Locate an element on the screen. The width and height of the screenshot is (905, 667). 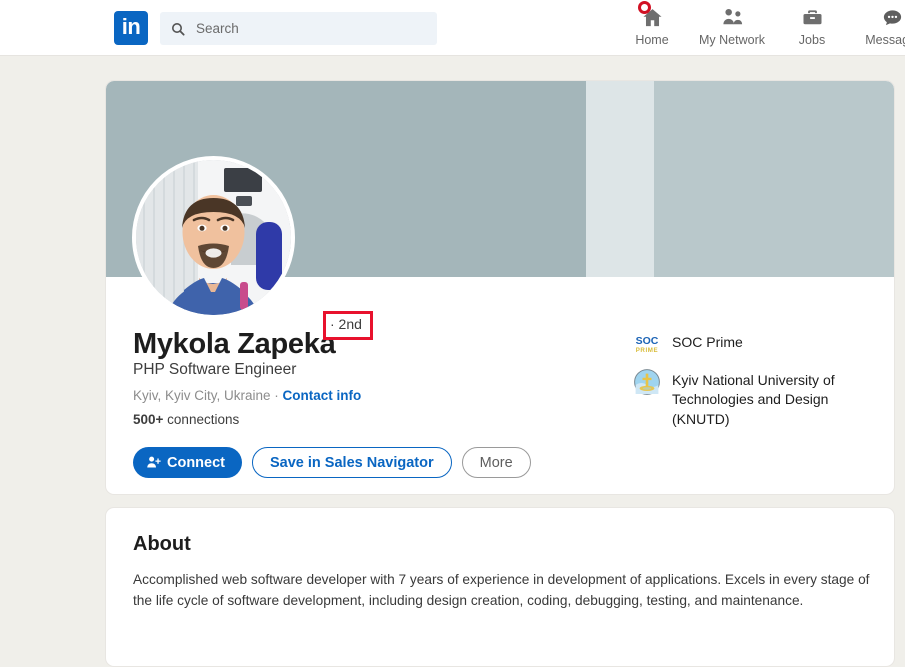
profile-action-buttons: Connect Save in Sales Navigator More is located at coordinates (332, 462).